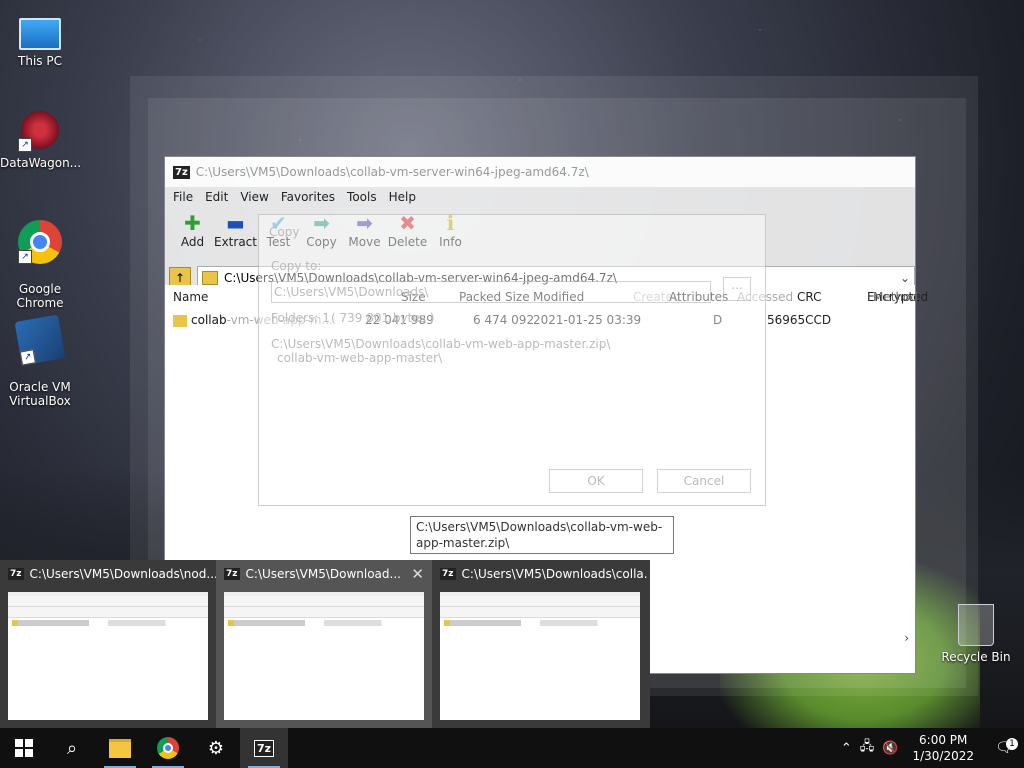  What do you see at coordinates (540, 197) in the screenshot?
I see `menu-bar: File Edit View Favorites Tools Help` at bounding box center [540, 197].